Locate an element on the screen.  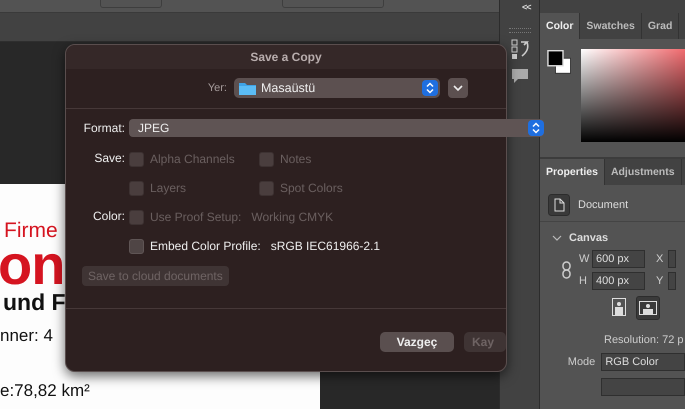
option-label: Notes is located at coordinates (296, 159).